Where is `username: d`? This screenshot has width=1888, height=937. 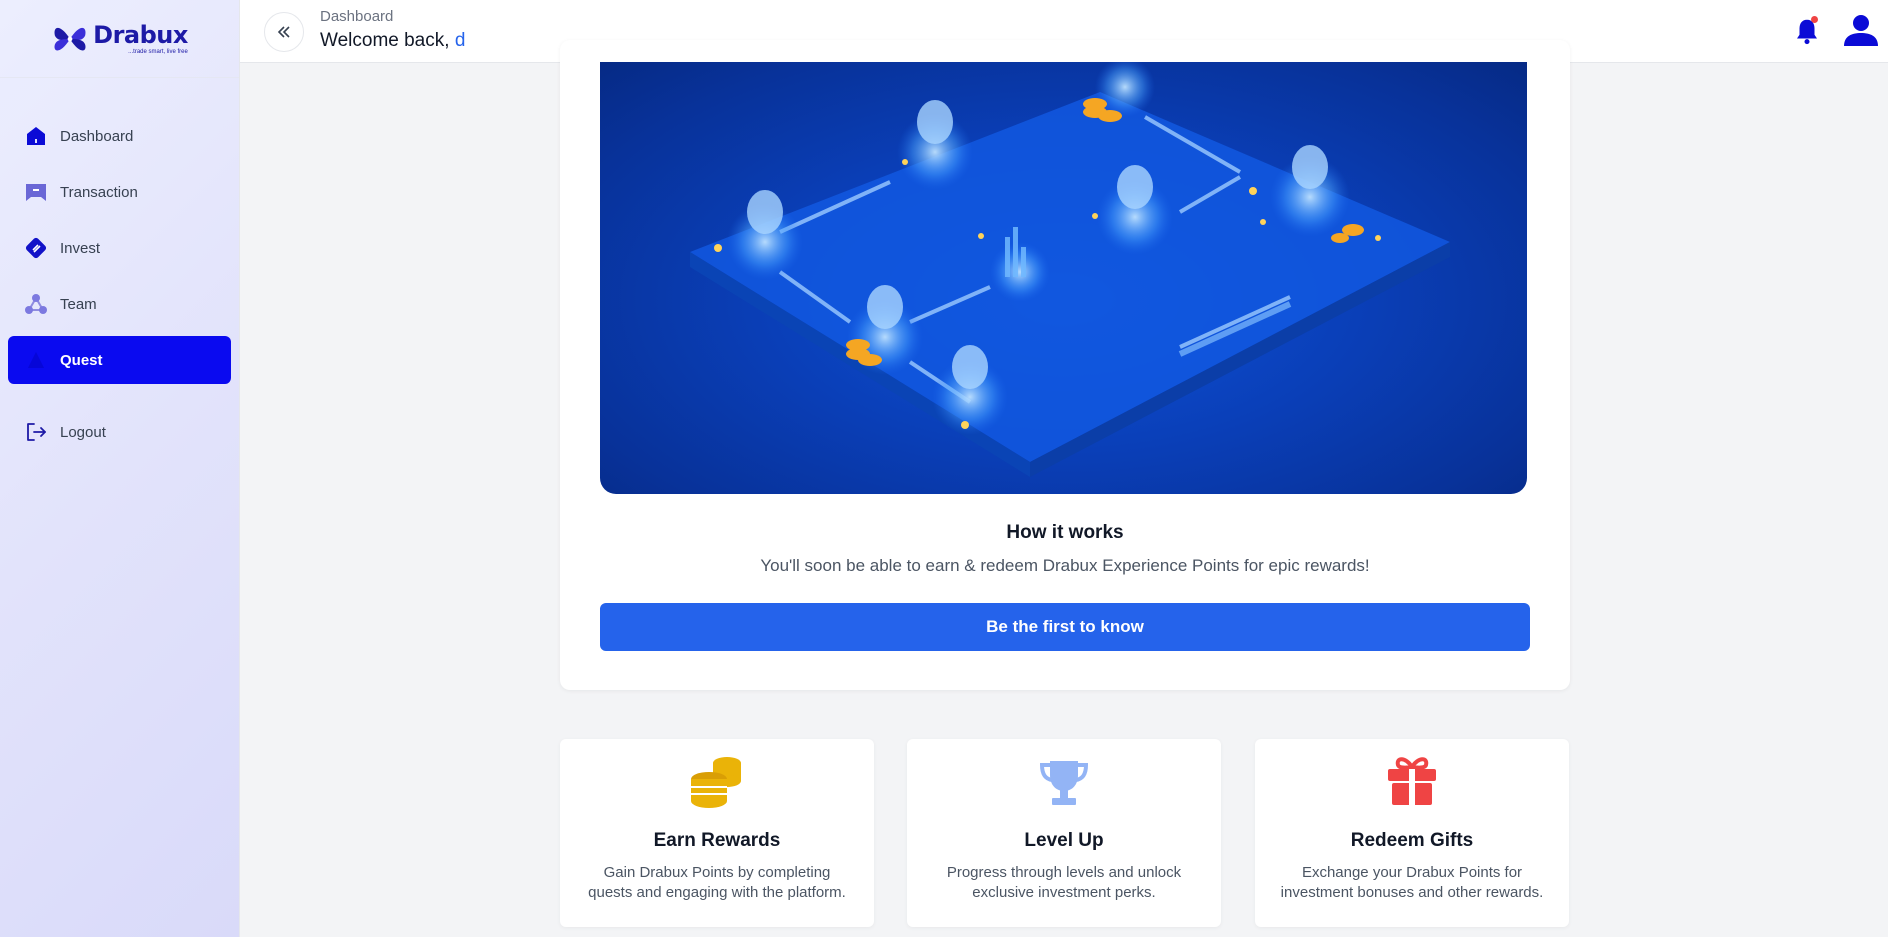 username: d is located at coordinates (460, 40).